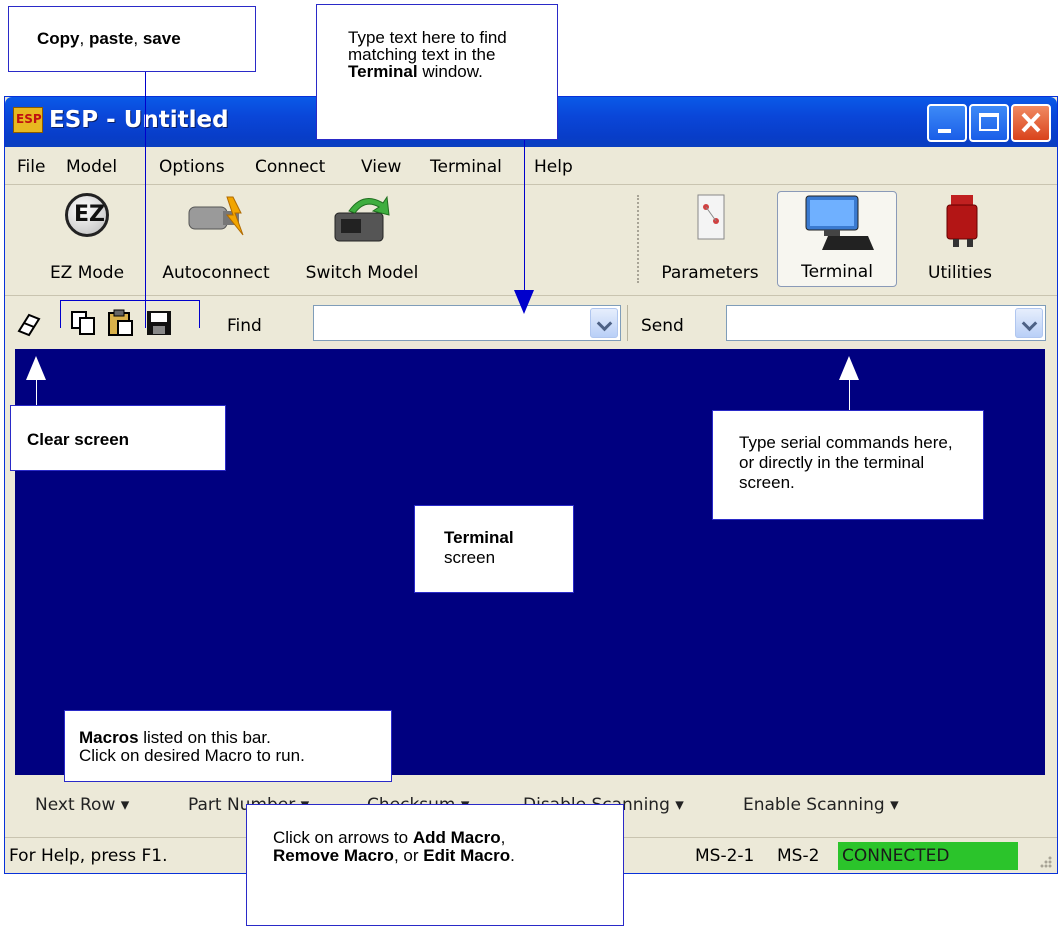 The height and width of the screenshot is (926, 1062). Describe the element at coordinates (512, 855) in the screenshot. I see `callout-text: .` at that location.